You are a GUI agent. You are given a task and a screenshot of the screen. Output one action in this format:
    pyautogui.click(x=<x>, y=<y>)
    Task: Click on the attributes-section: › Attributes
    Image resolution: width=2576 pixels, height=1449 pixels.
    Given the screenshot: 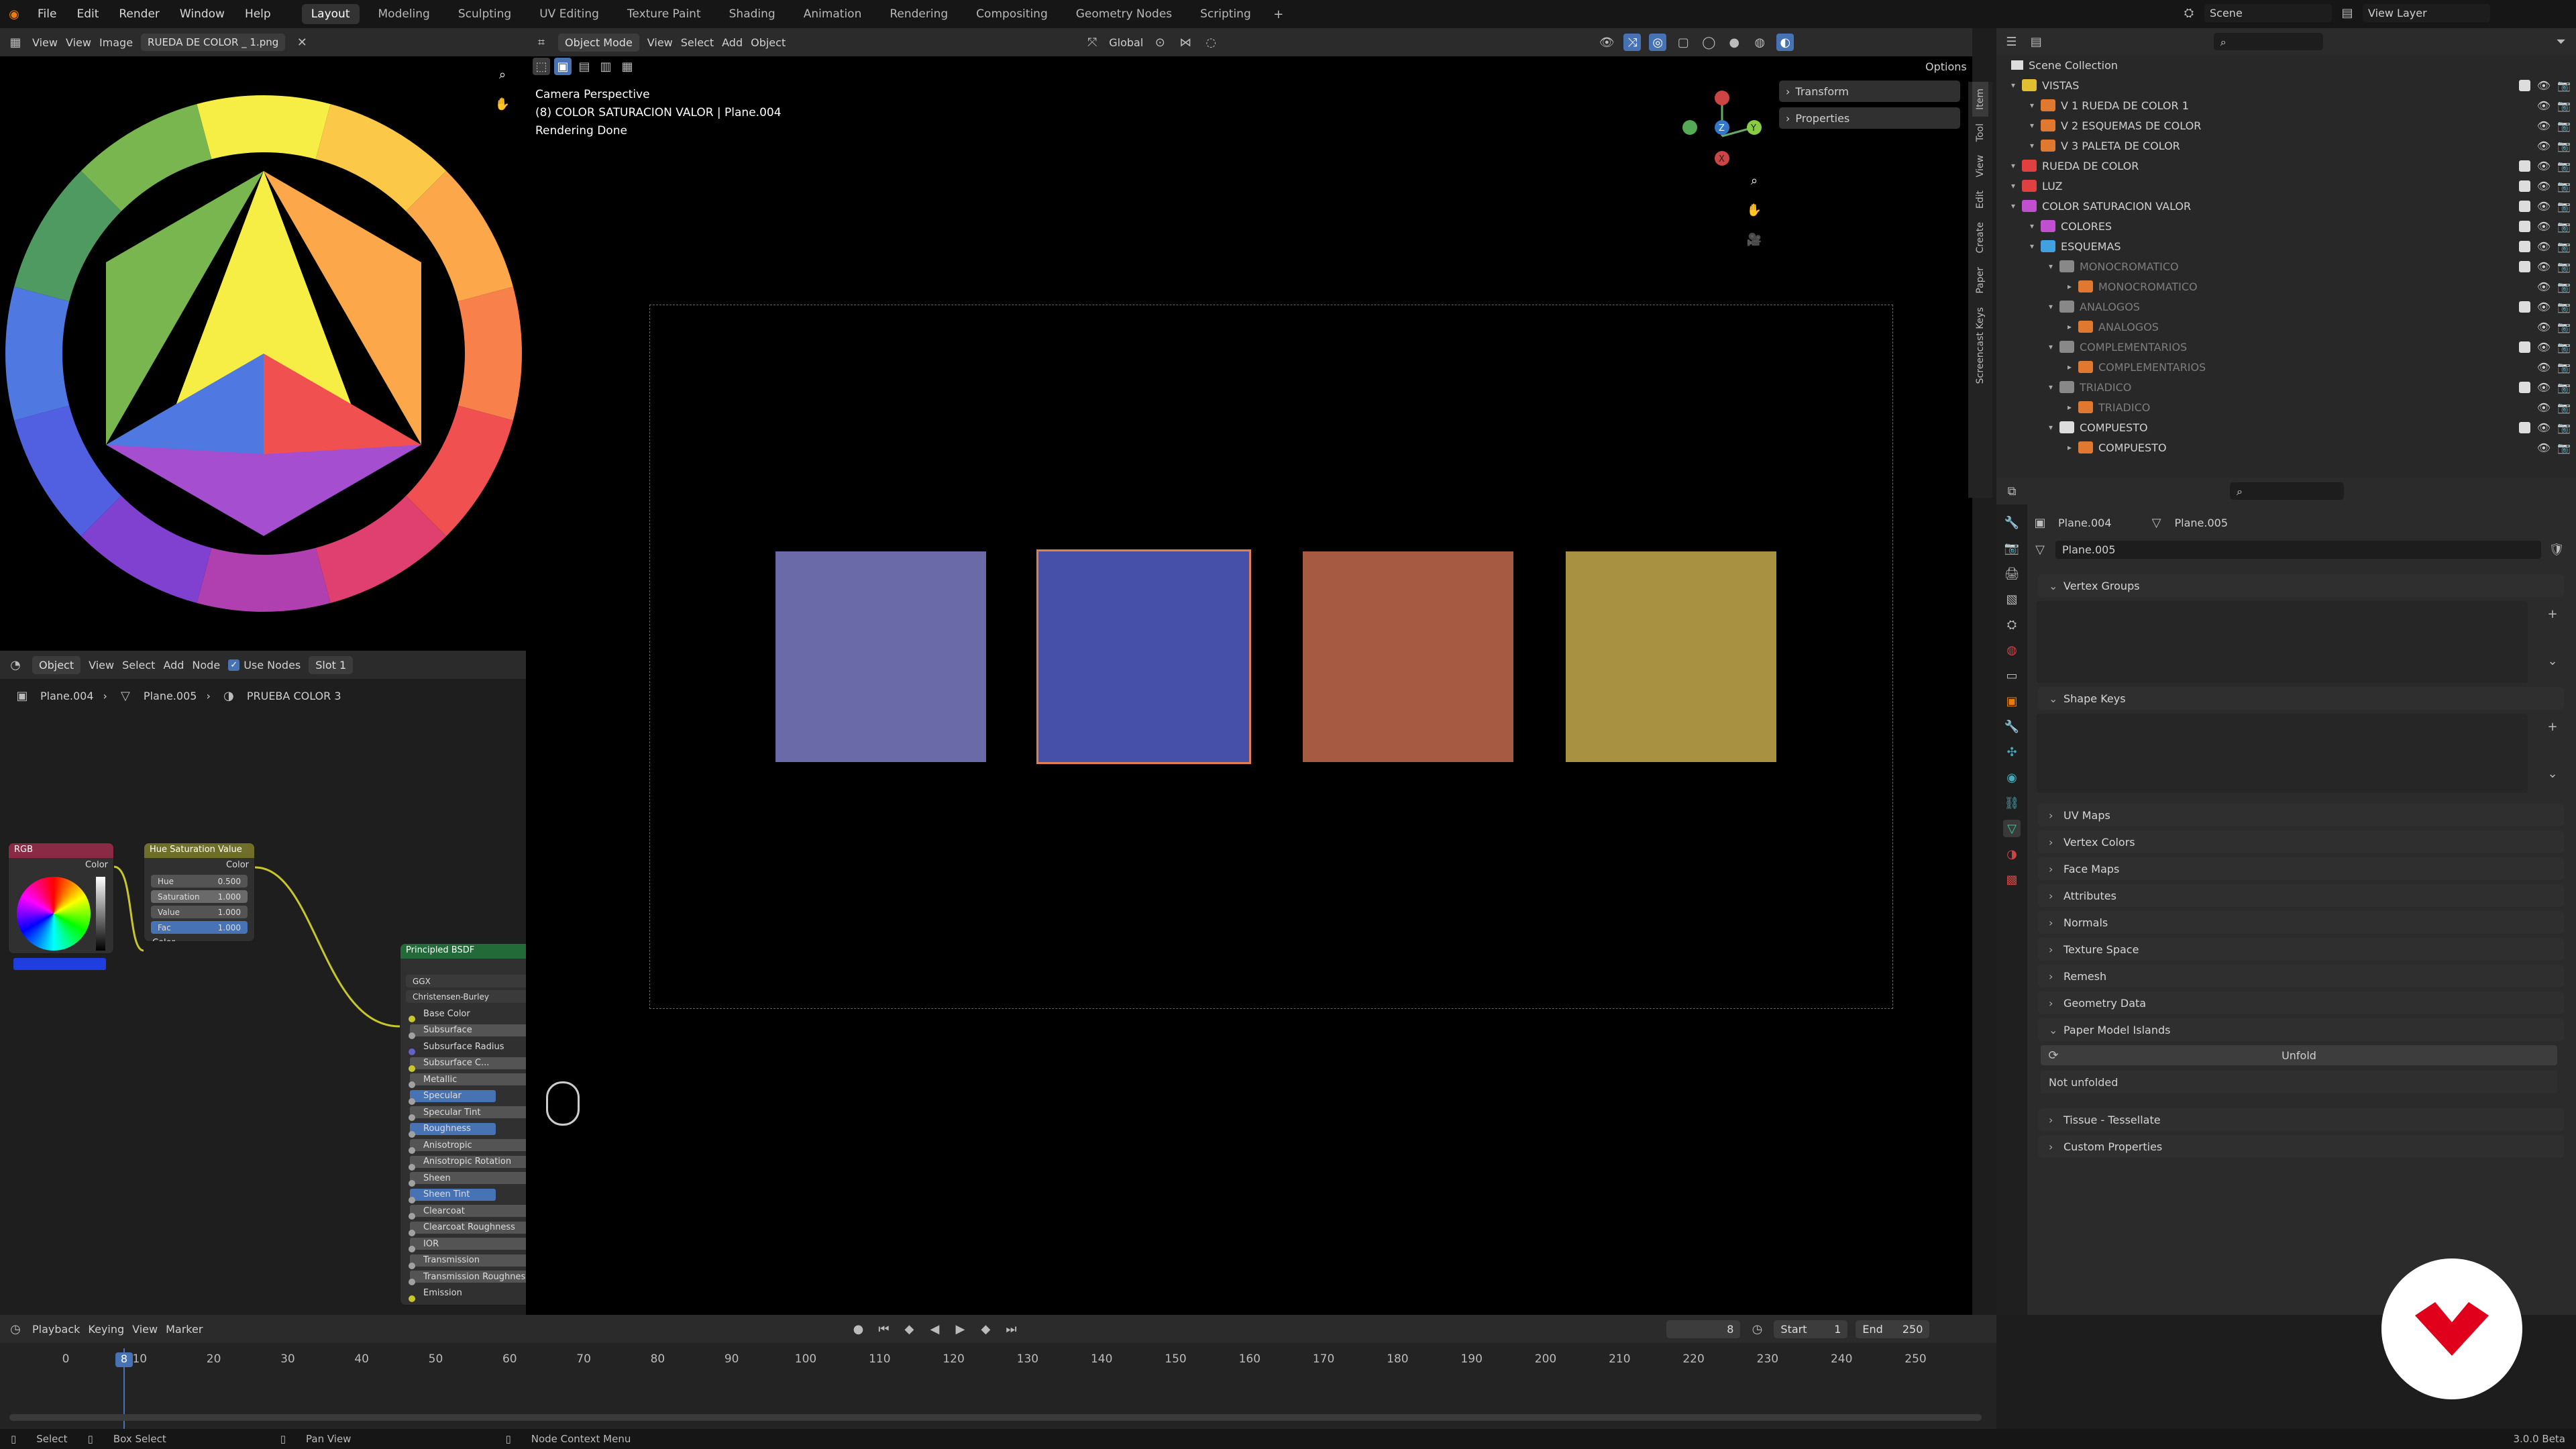 What is the action you would take?
    pyautogui.click(x=2301, y=895)
    